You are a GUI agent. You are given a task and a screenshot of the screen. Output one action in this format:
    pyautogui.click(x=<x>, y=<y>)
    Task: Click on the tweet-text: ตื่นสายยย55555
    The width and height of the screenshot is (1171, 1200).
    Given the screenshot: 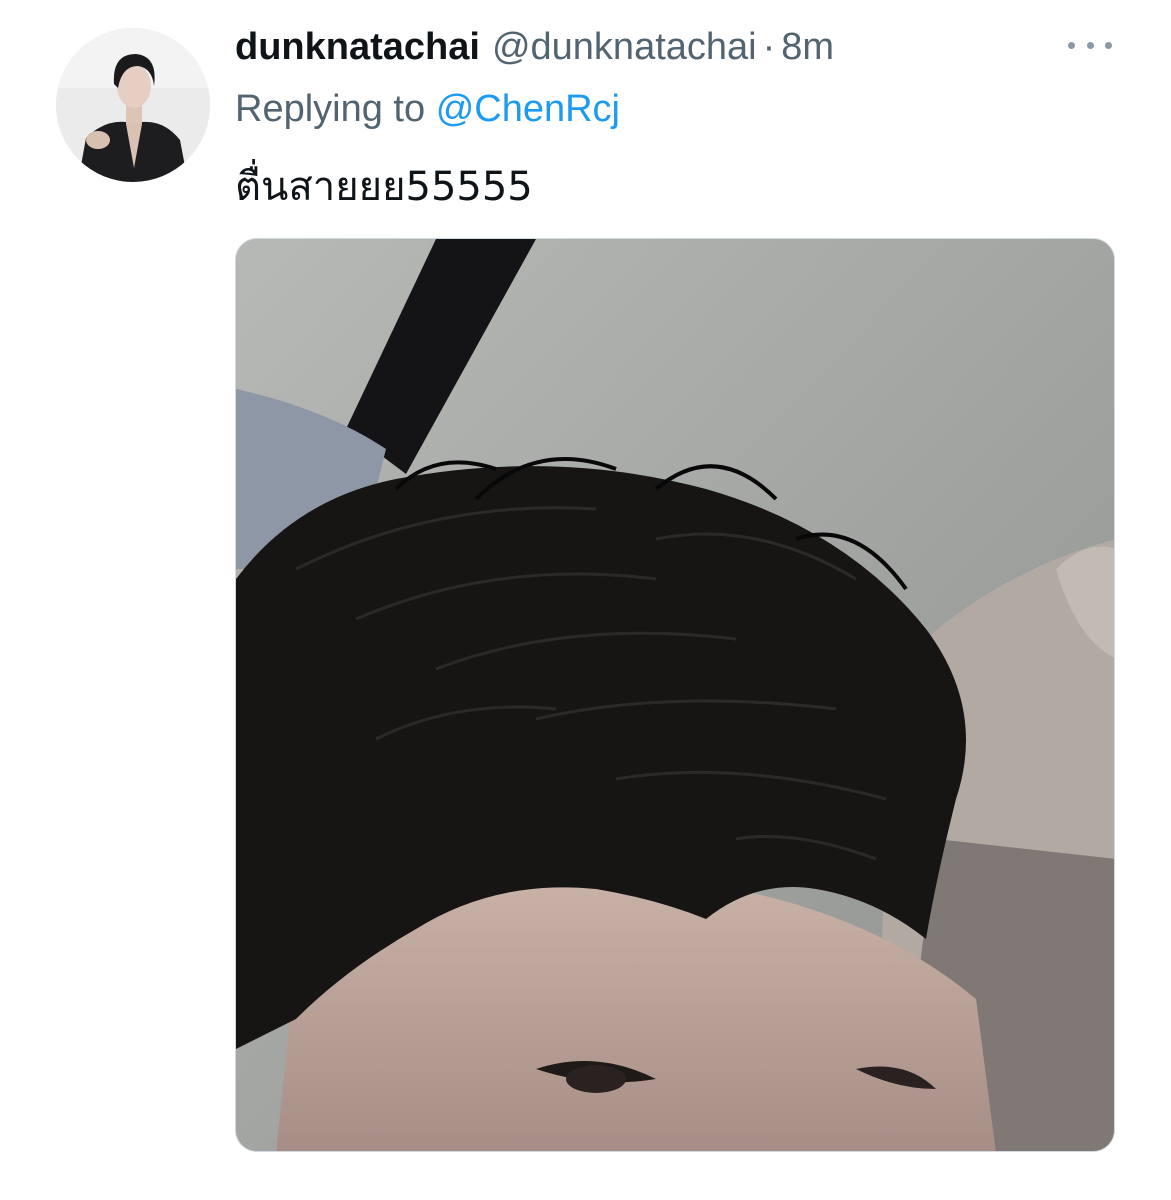 What is the action you would take?
    pyautogui.click(x=384, y=187)
    